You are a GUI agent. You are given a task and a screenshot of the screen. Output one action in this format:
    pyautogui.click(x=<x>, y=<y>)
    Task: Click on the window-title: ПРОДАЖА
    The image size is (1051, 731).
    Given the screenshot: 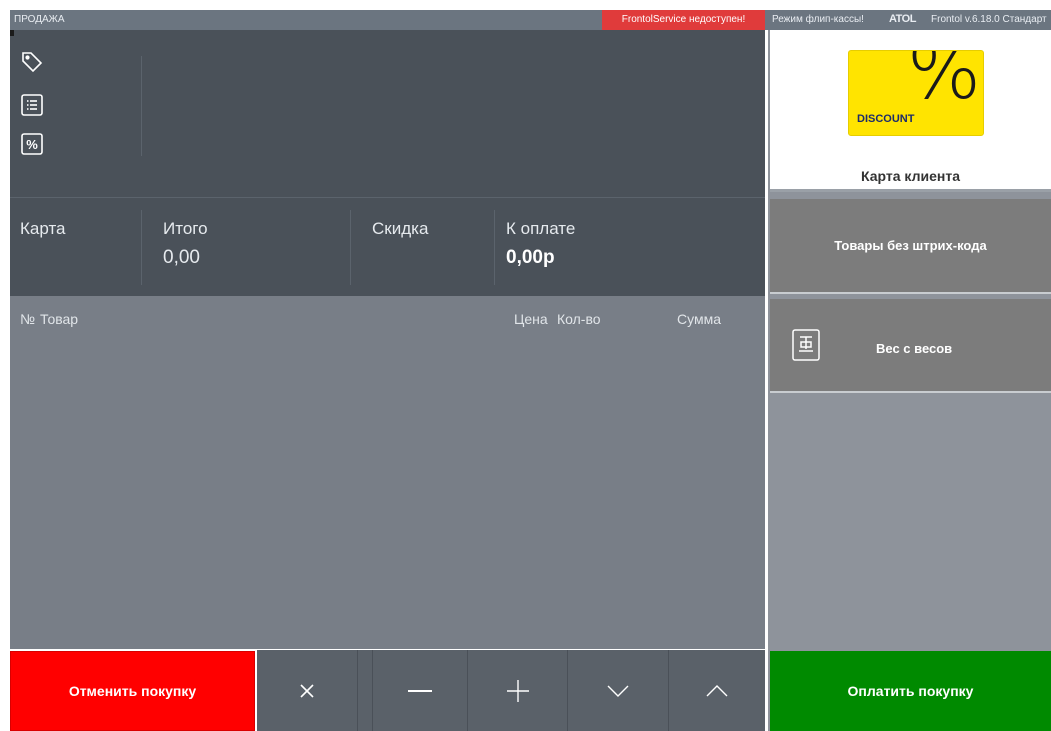 What is the action you would take?
    pyautogui.click(x=39, y=19)
    